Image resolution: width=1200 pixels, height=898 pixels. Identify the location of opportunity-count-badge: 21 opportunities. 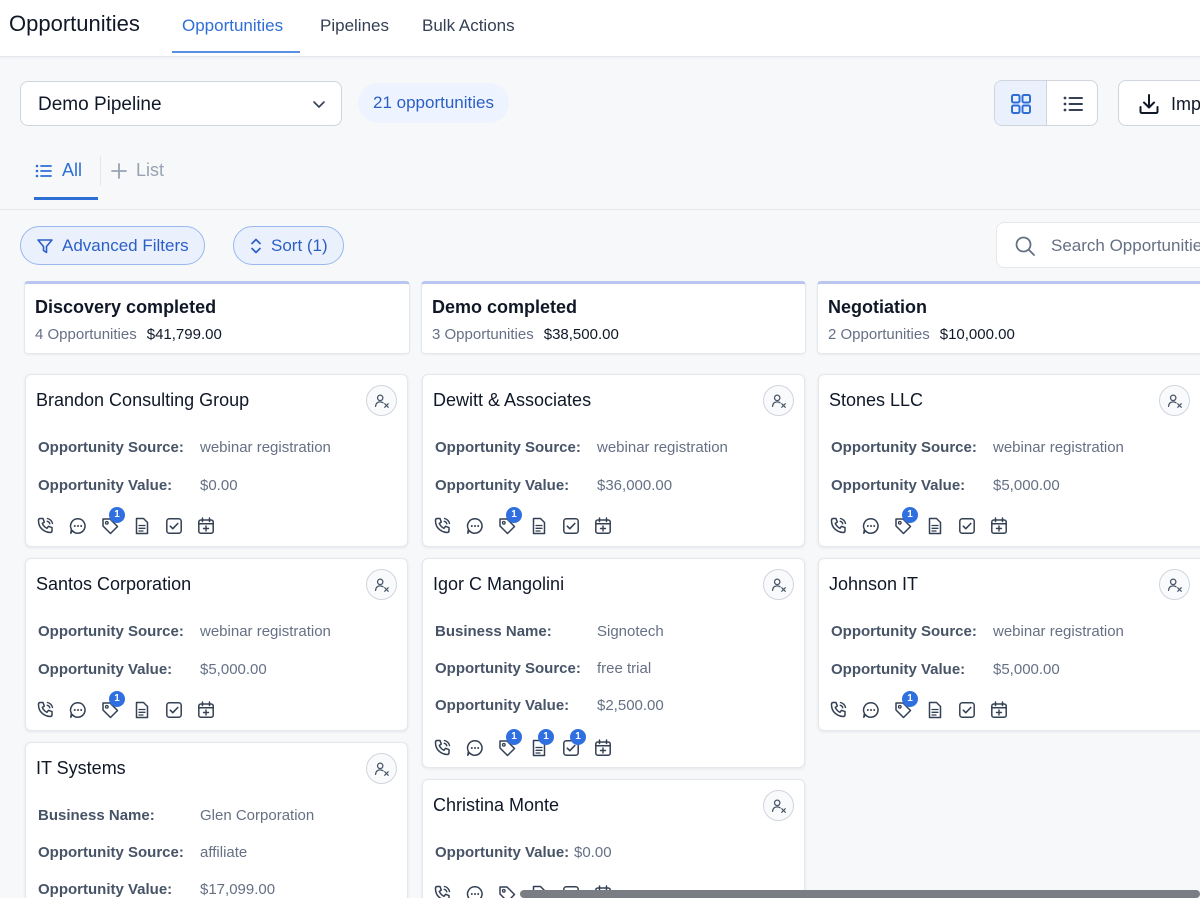
(433, 103).